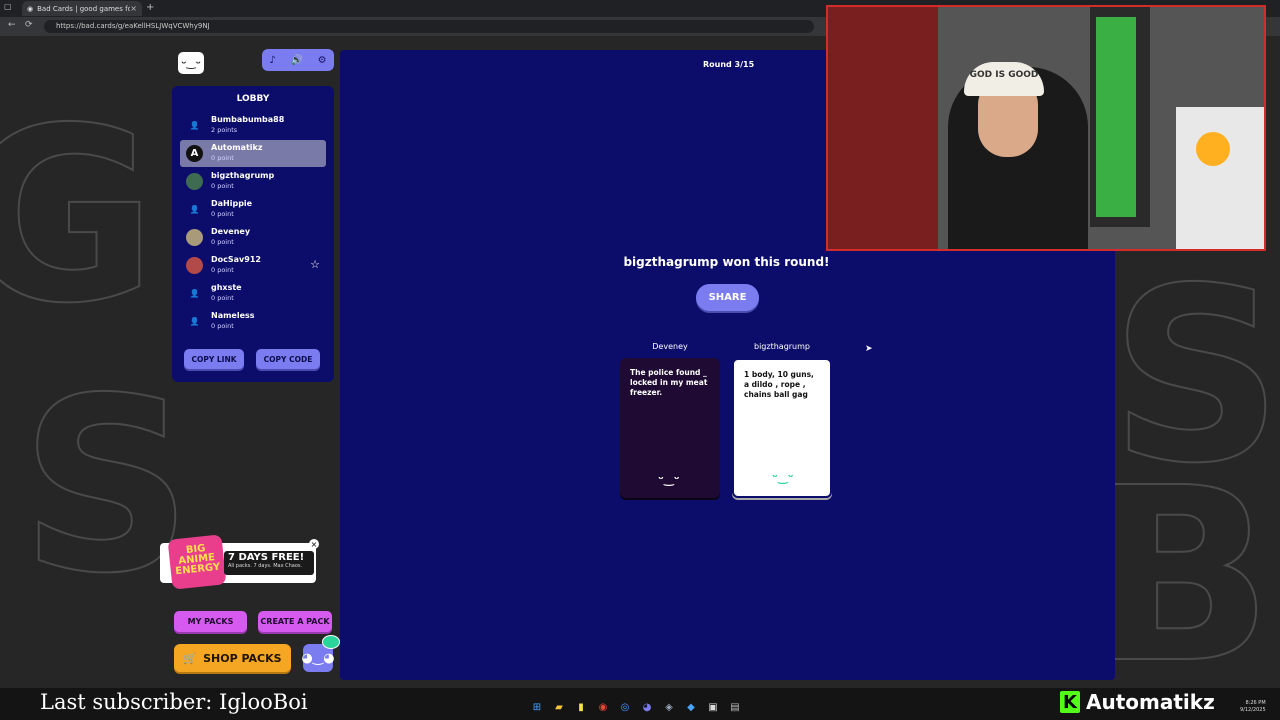 The height and width of the screenshot is (720, 1280). I want to click on promo-pack-art: BIG ANIME ENERGY, so click(197, 562).